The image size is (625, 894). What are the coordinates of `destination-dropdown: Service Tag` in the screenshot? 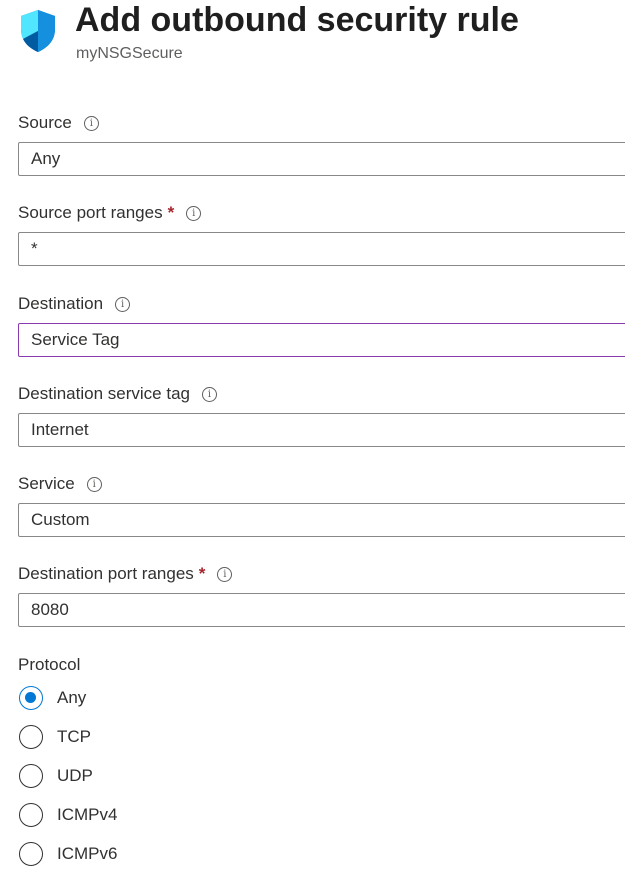 It's located at (321, 340).